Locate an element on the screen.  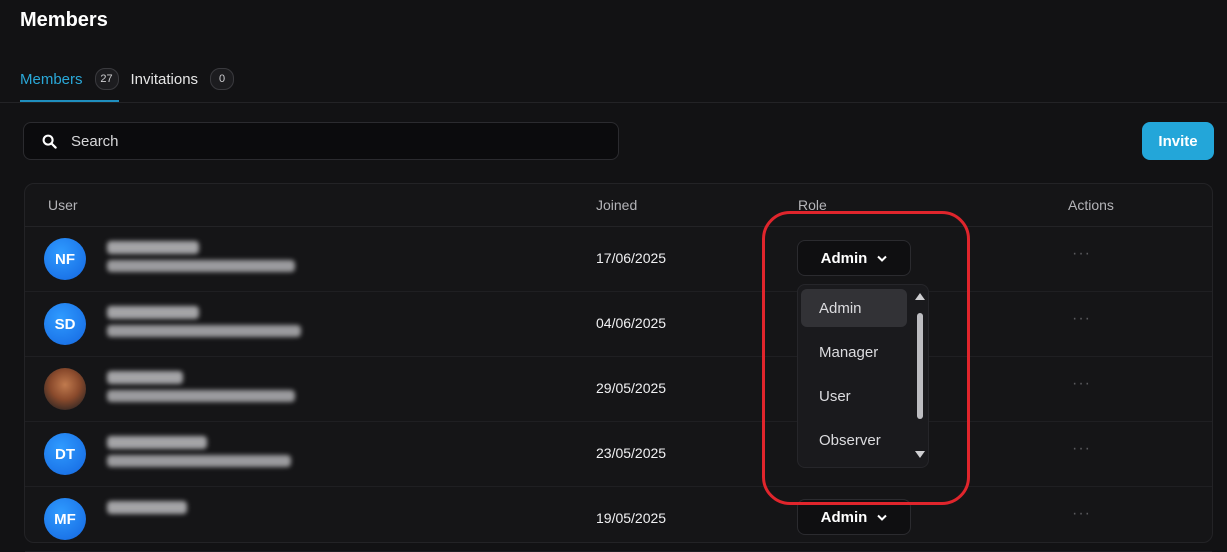
table-row: NF 17/06/2025 ··· is located at coordinates (618, 259).